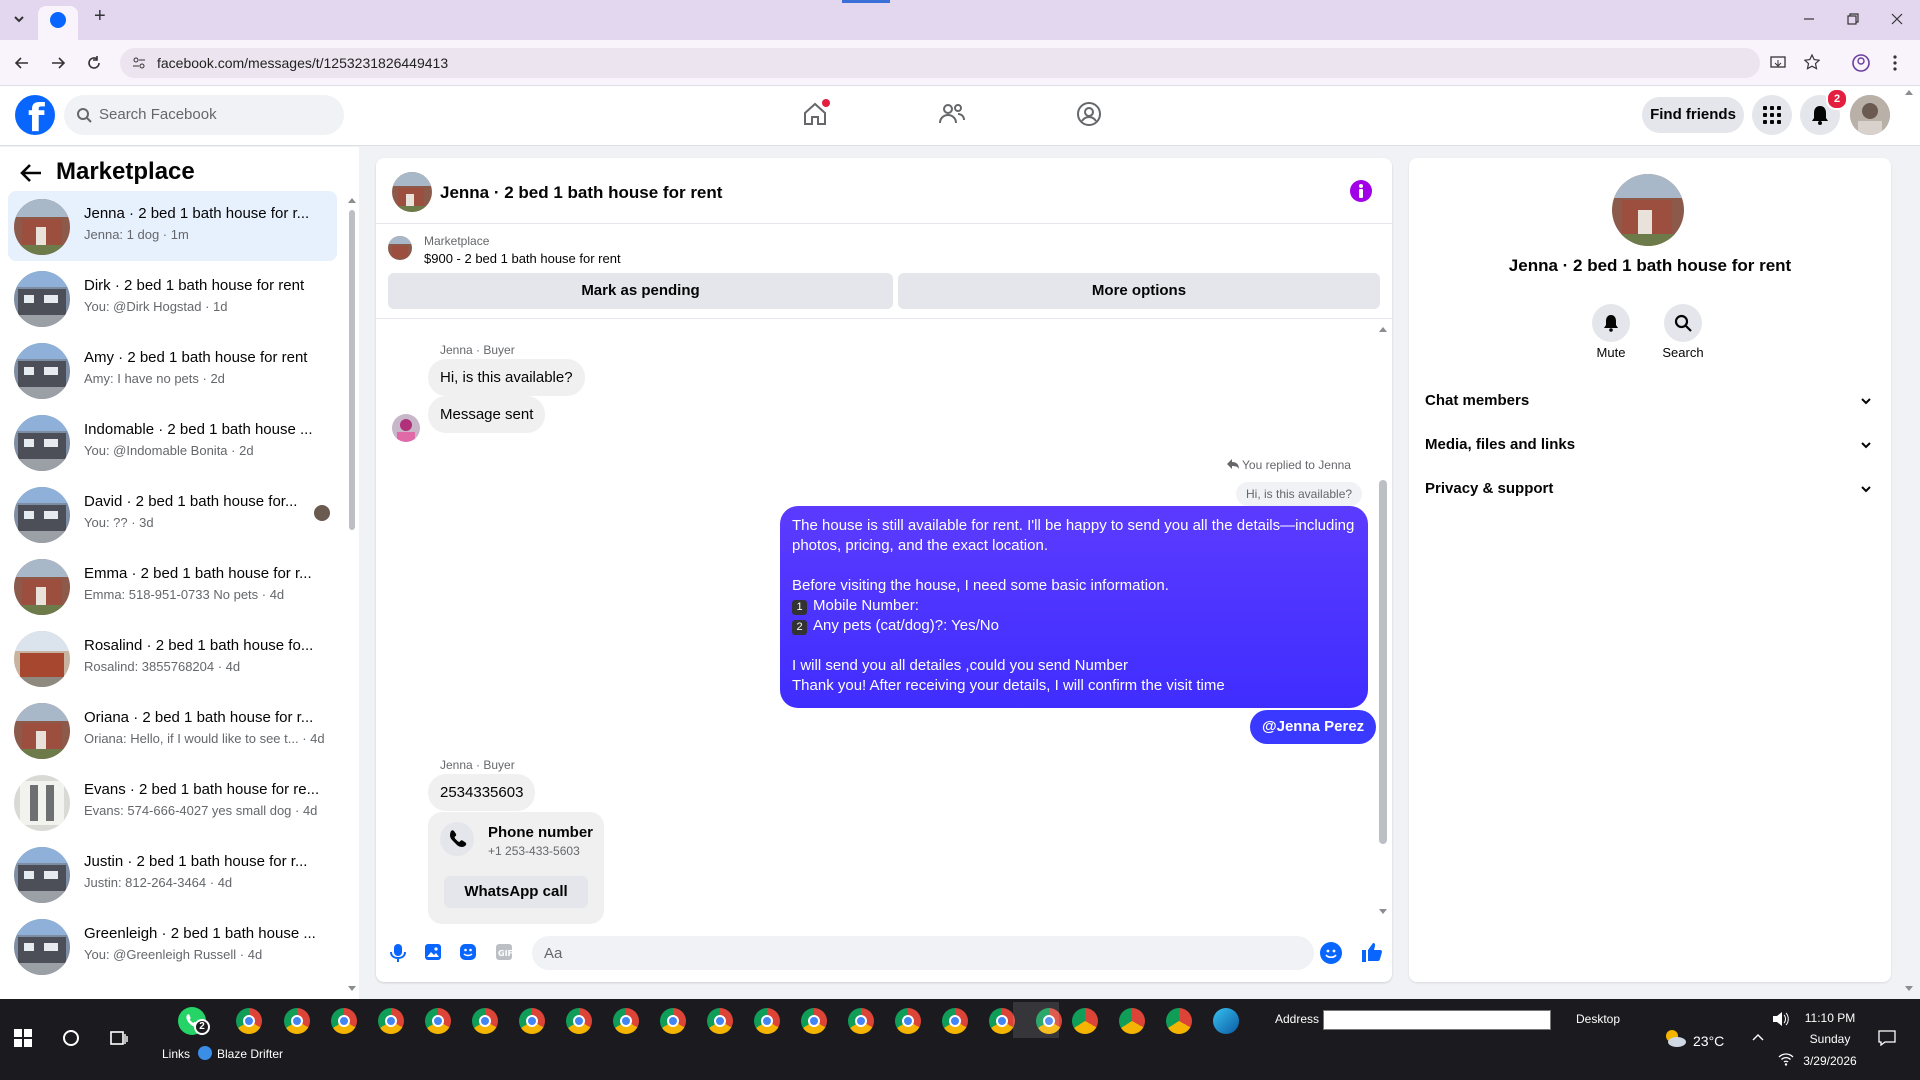 The image size is (1920, 1080). I want to click on taskbar-clock-time: 11:10 PM, so click(1830, 1018).